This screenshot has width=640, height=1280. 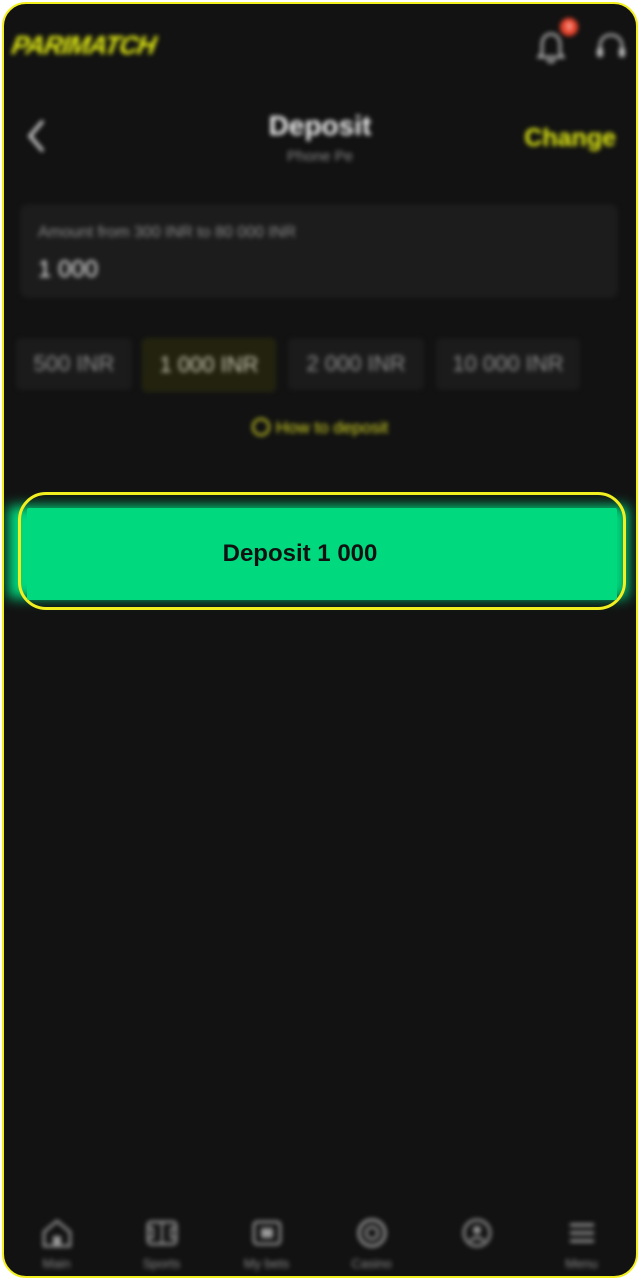 I want to click on top-bar: PARIMATCH 9, so click(x=320, y=46).